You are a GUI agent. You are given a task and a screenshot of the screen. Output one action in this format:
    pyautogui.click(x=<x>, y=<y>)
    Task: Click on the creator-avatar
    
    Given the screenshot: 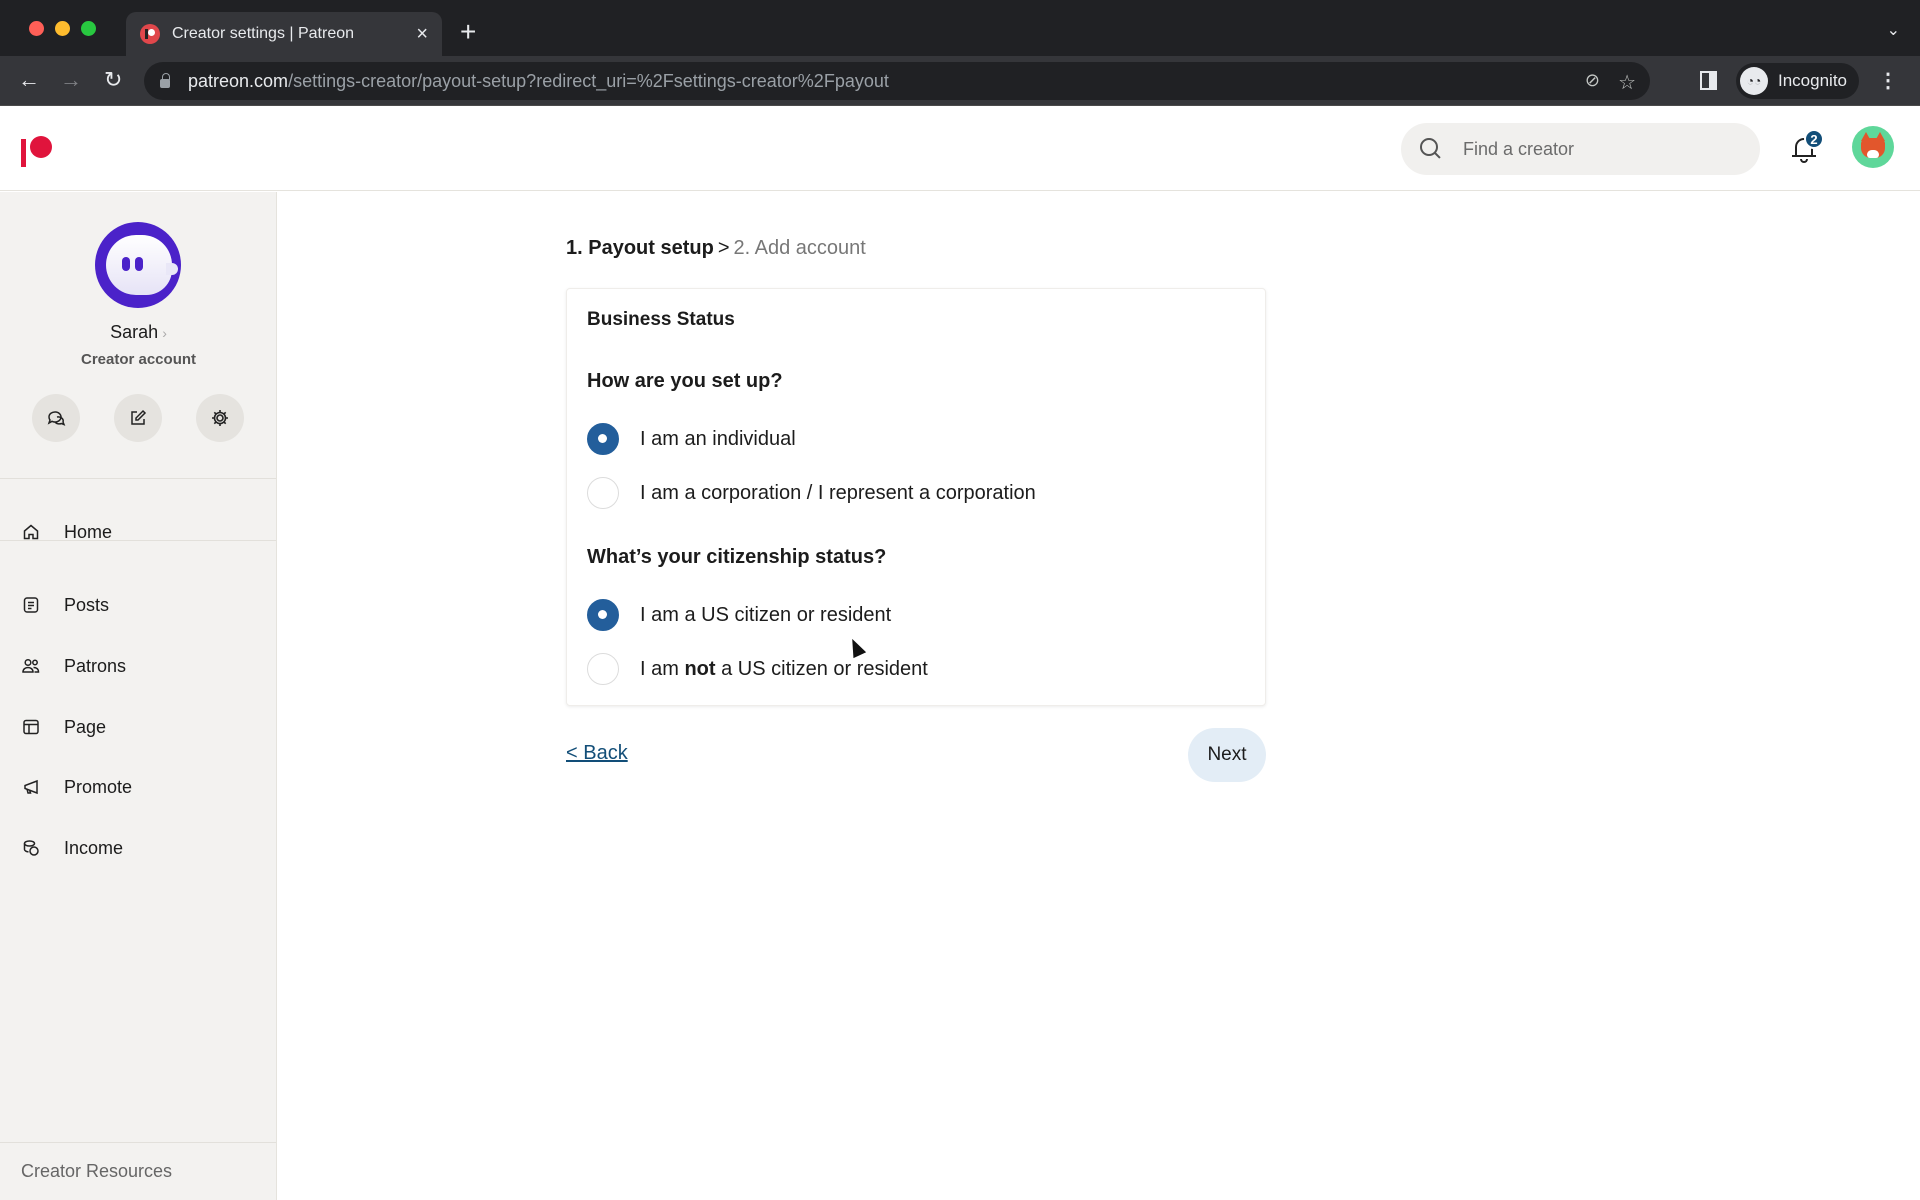 What is the action you would take?
    pyautogui.click(x=138, y=265)
    